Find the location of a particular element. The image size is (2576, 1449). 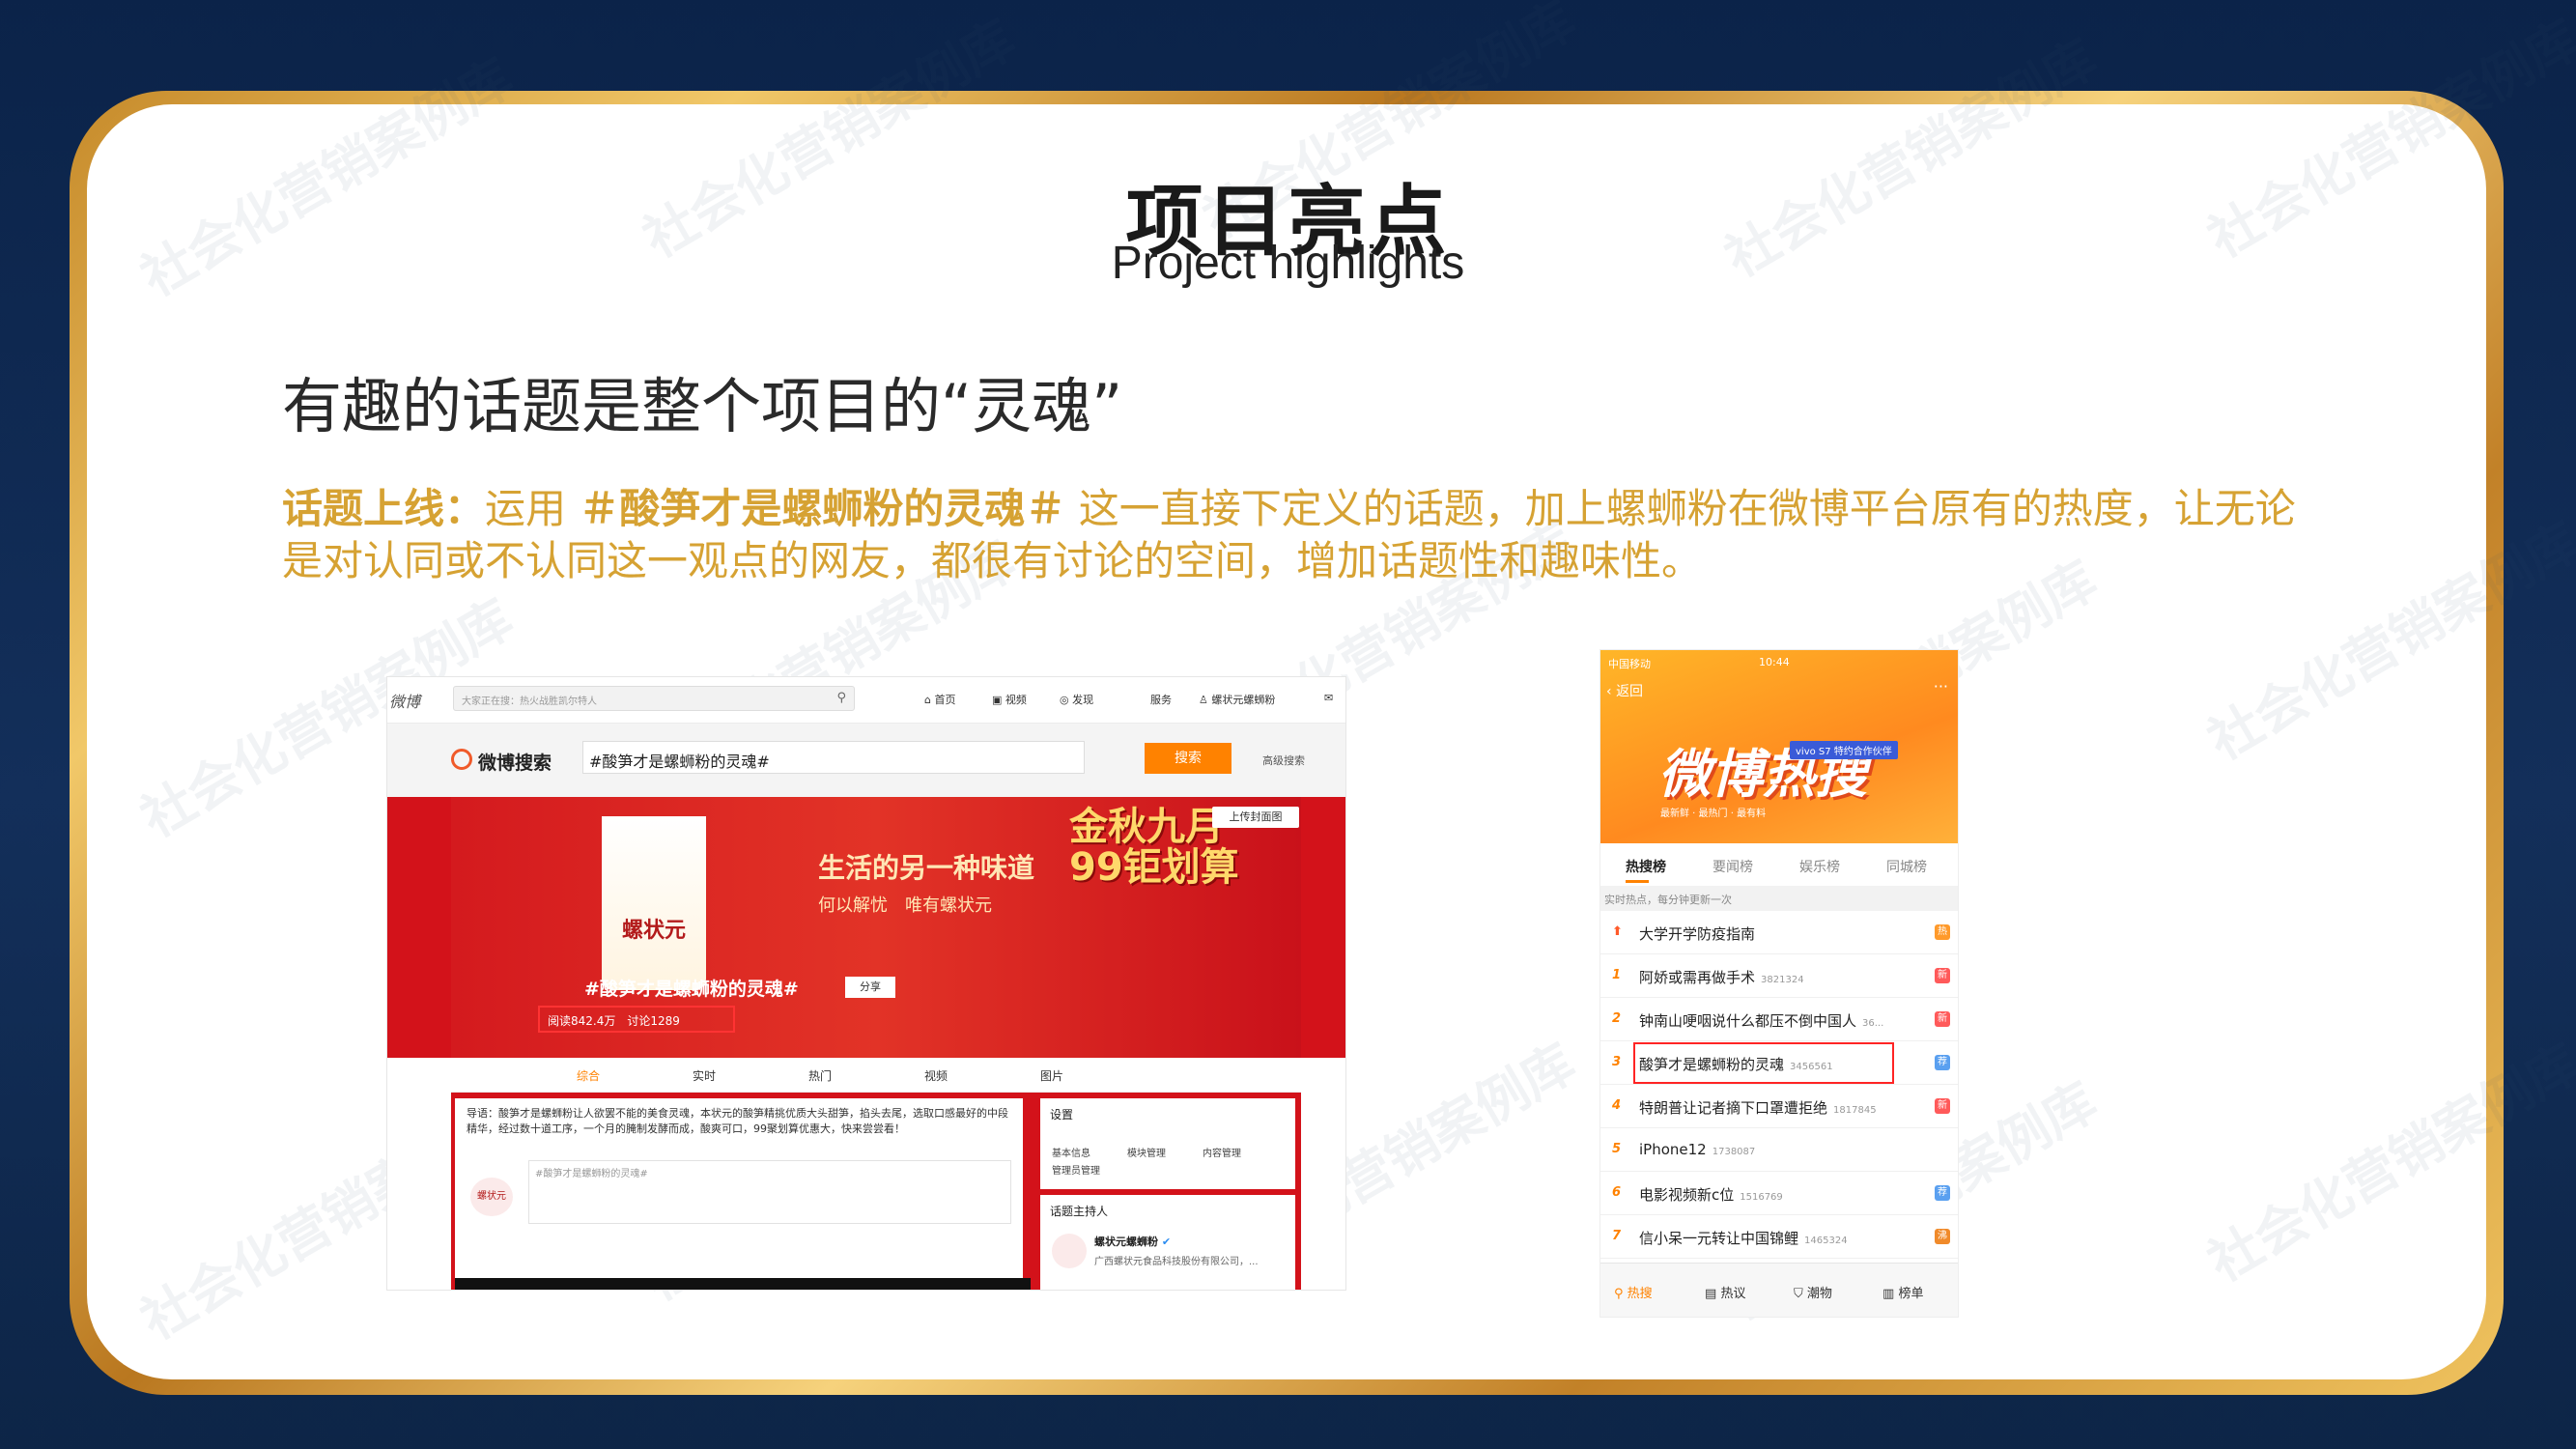

status-time: 10:44 is located at coordinates (1774, 662).